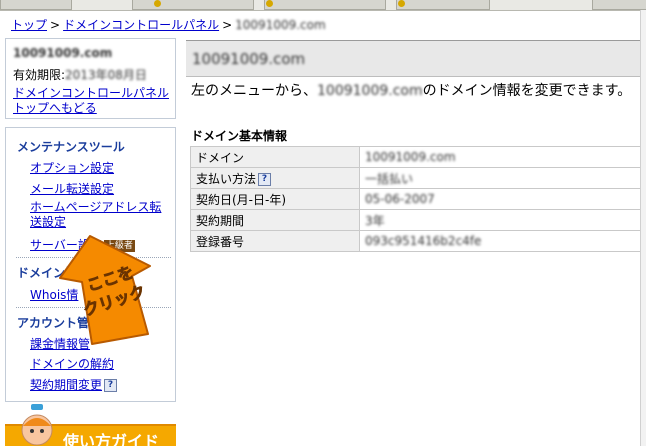 The width and height of the screenshot is (646, 446). I want to click on table-cell-label: 契約日(月-日-年), so click(275, 199).